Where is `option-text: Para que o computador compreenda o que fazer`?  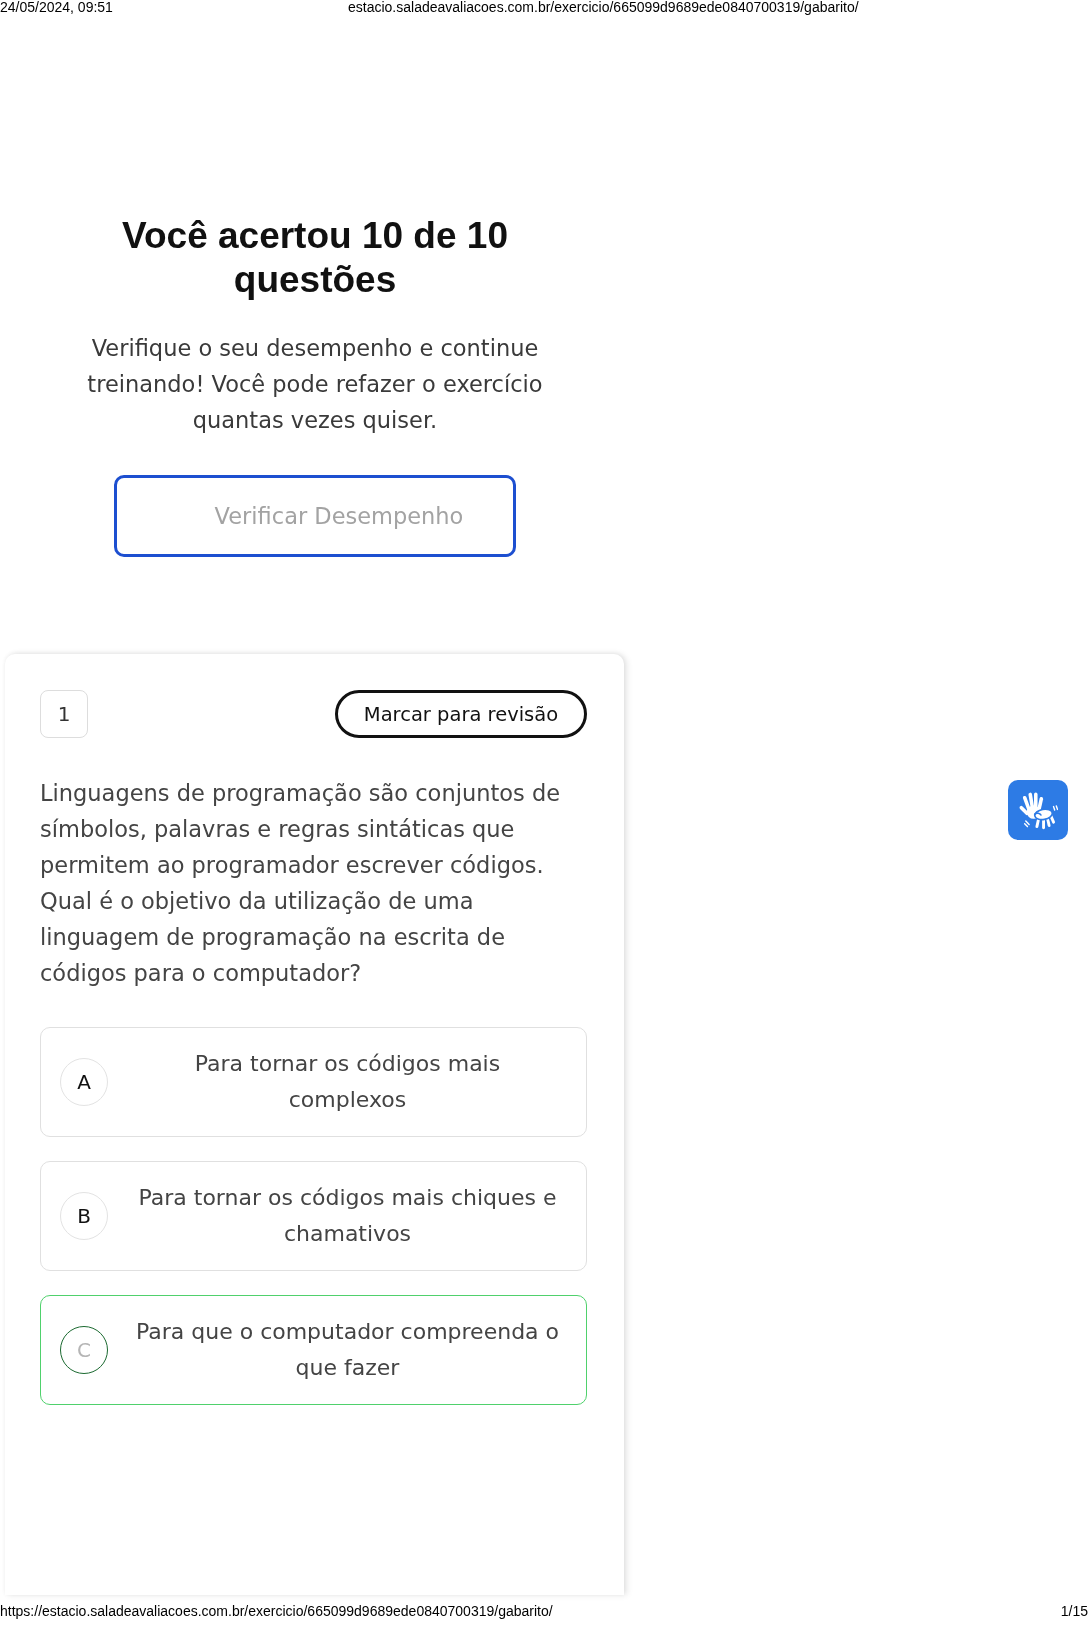 option-text: Para que o computador compreenda o que fazer is located at coordinates (347, 1350).